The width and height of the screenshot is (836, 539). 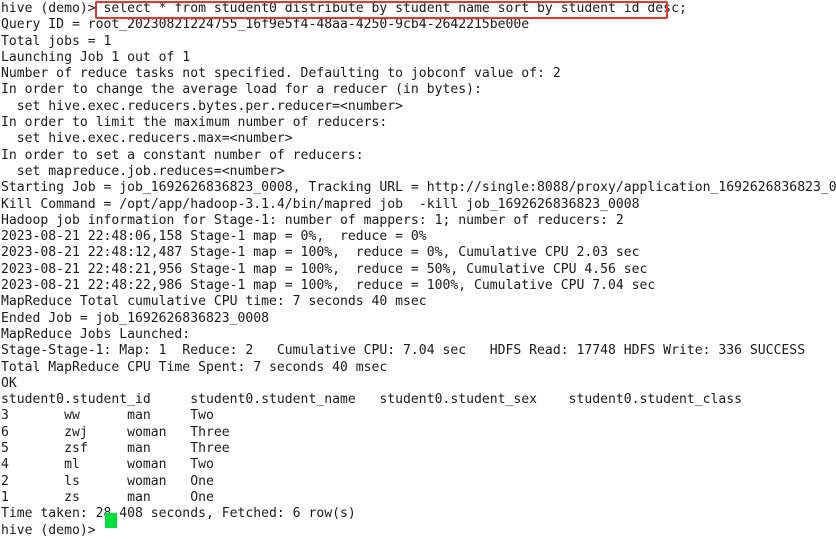 I want to click on table-row: 4 ml woman Two, so click(x=107, y=465).